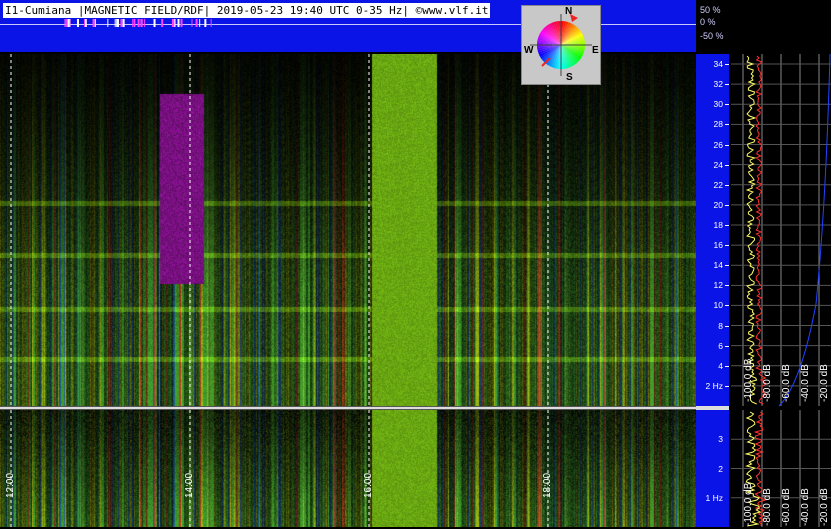 This screenshot has height=529, width=831. What do you see at coordinates (767, 383) in the screenshot?
I see `db-tick-label: -80.0 dB` at bounding box center [767, 383].